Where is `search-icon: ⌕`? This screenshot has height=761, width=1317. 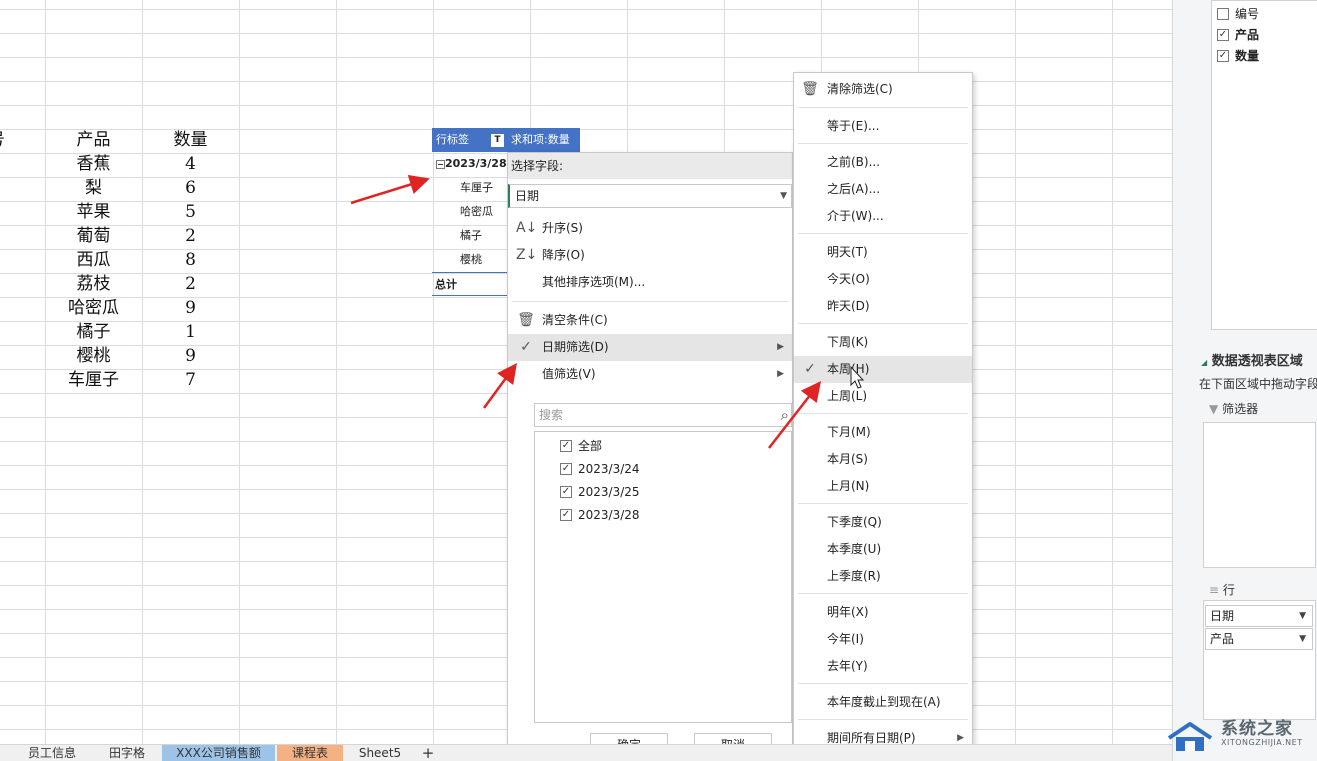
search-icon: ⌕ is located at coordinates (785, 415).